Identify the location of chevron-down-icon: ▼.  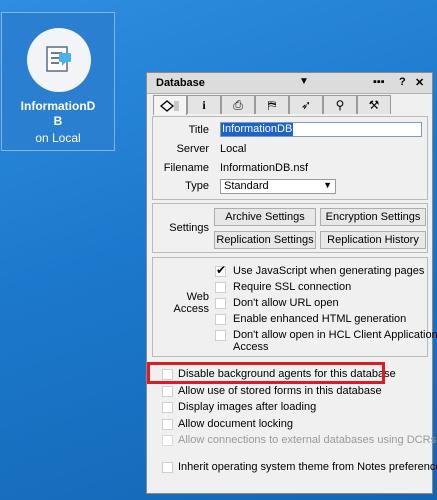
(327, 185).